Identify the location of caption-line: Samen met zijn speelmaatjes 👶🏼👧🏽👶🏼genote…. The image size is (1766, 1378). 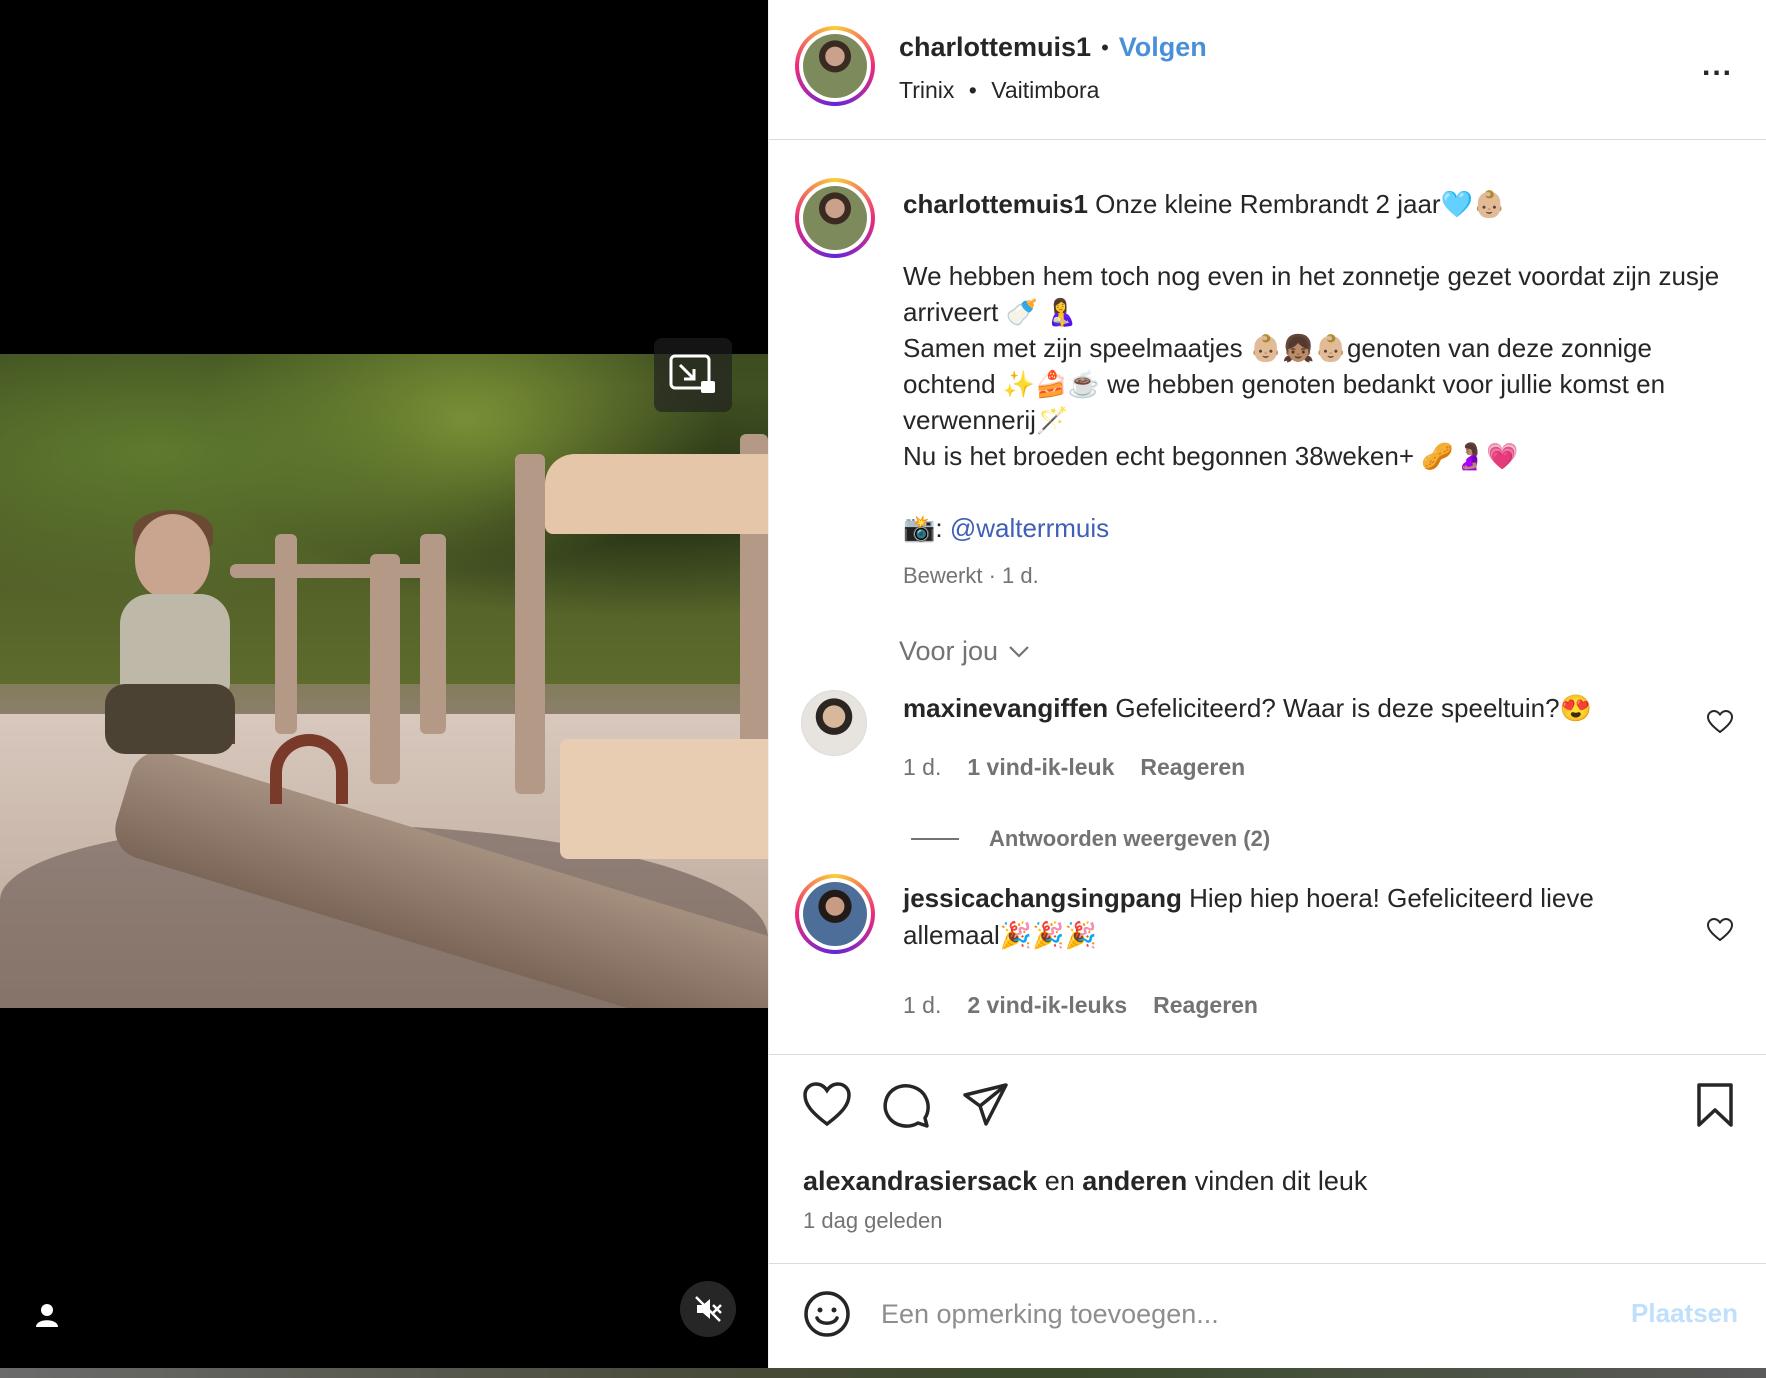
(1284, 384).